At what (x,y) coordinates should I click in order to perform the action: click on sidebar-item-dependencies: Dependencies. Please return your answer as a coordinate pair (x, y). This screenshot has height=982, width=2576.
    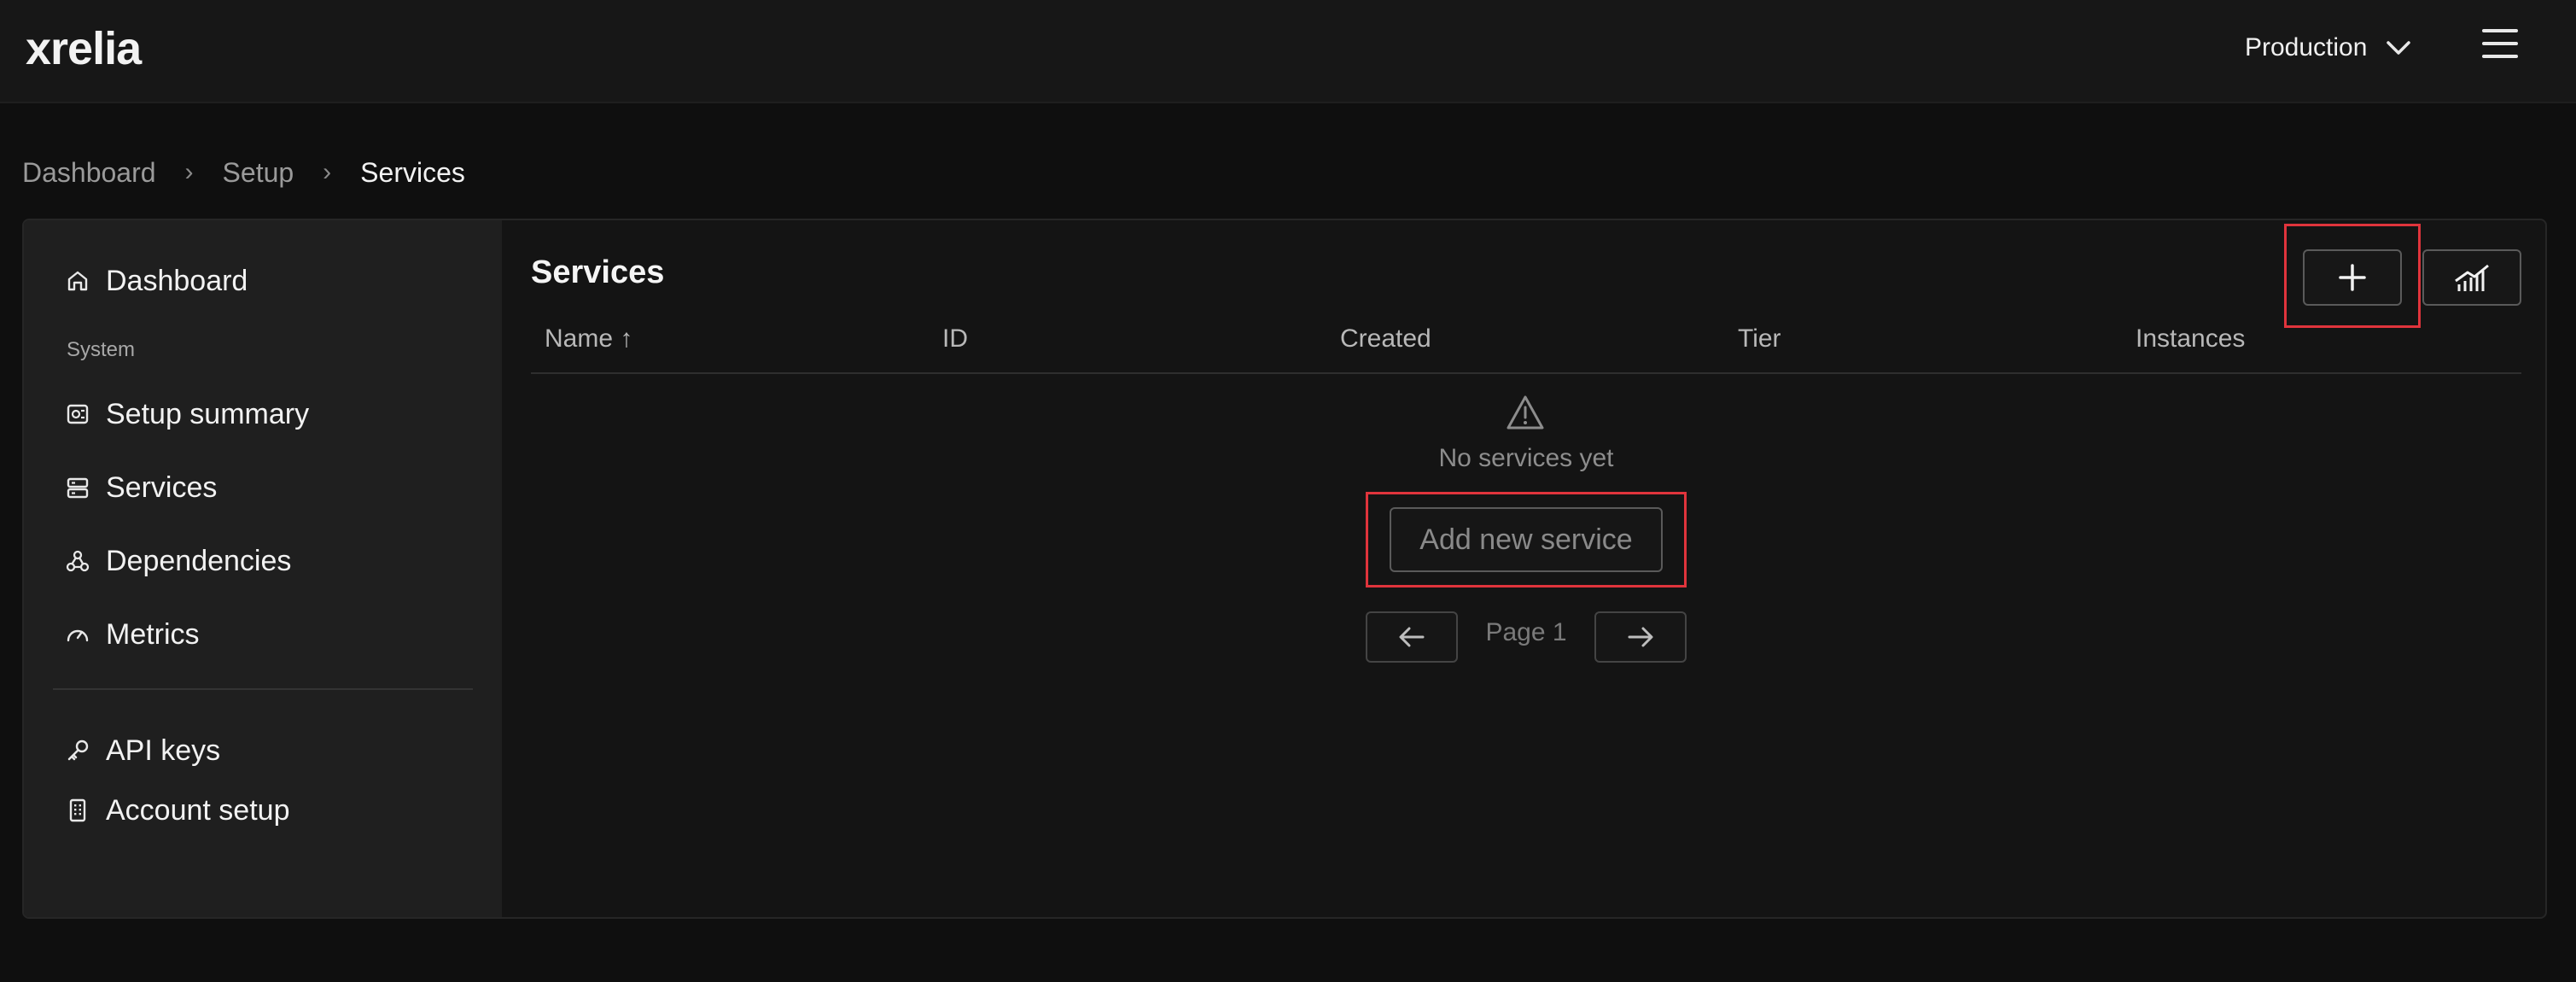
    Looking at the image, I should click on (178, 561).